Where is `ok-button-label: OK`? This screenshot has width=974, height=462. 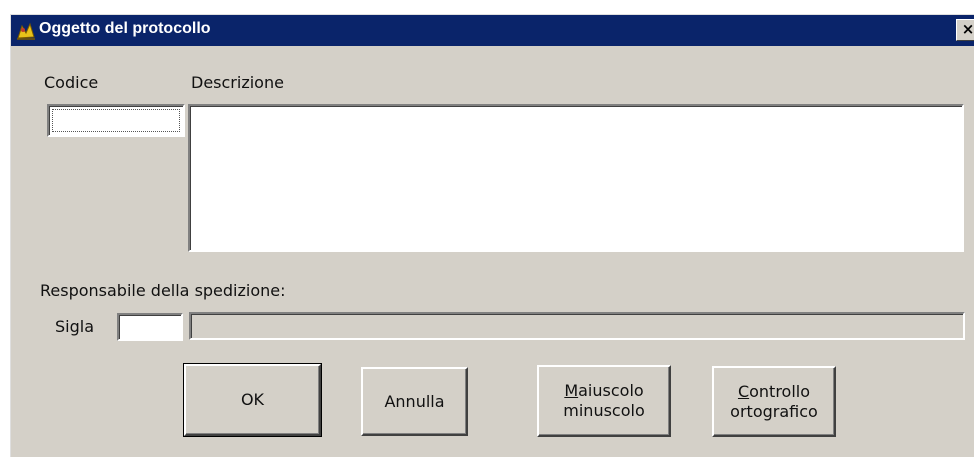
ok-button-label: OK is located at coordinates (252, 399).